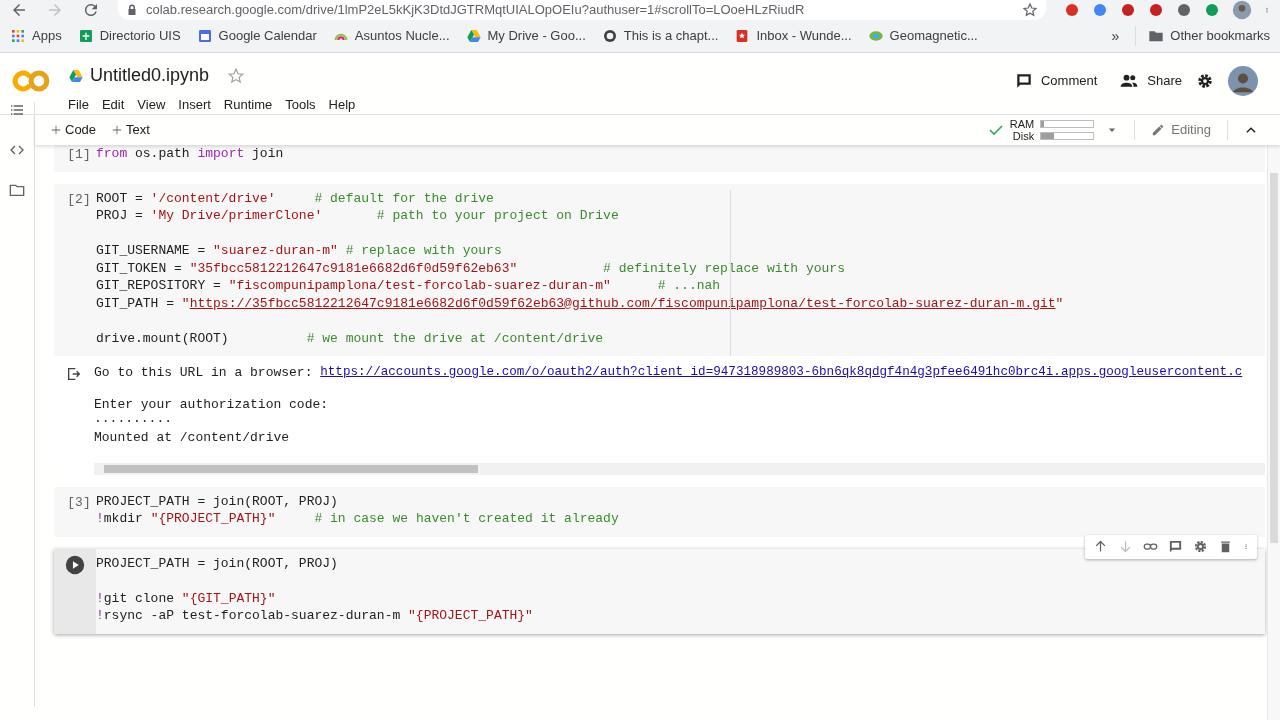 The height and width of the screenshot is (720, 1280). What do you see at coordinates (78, 502) in the screenshot?
I see `execution-count: [3]` at bounding box center [78, 502].